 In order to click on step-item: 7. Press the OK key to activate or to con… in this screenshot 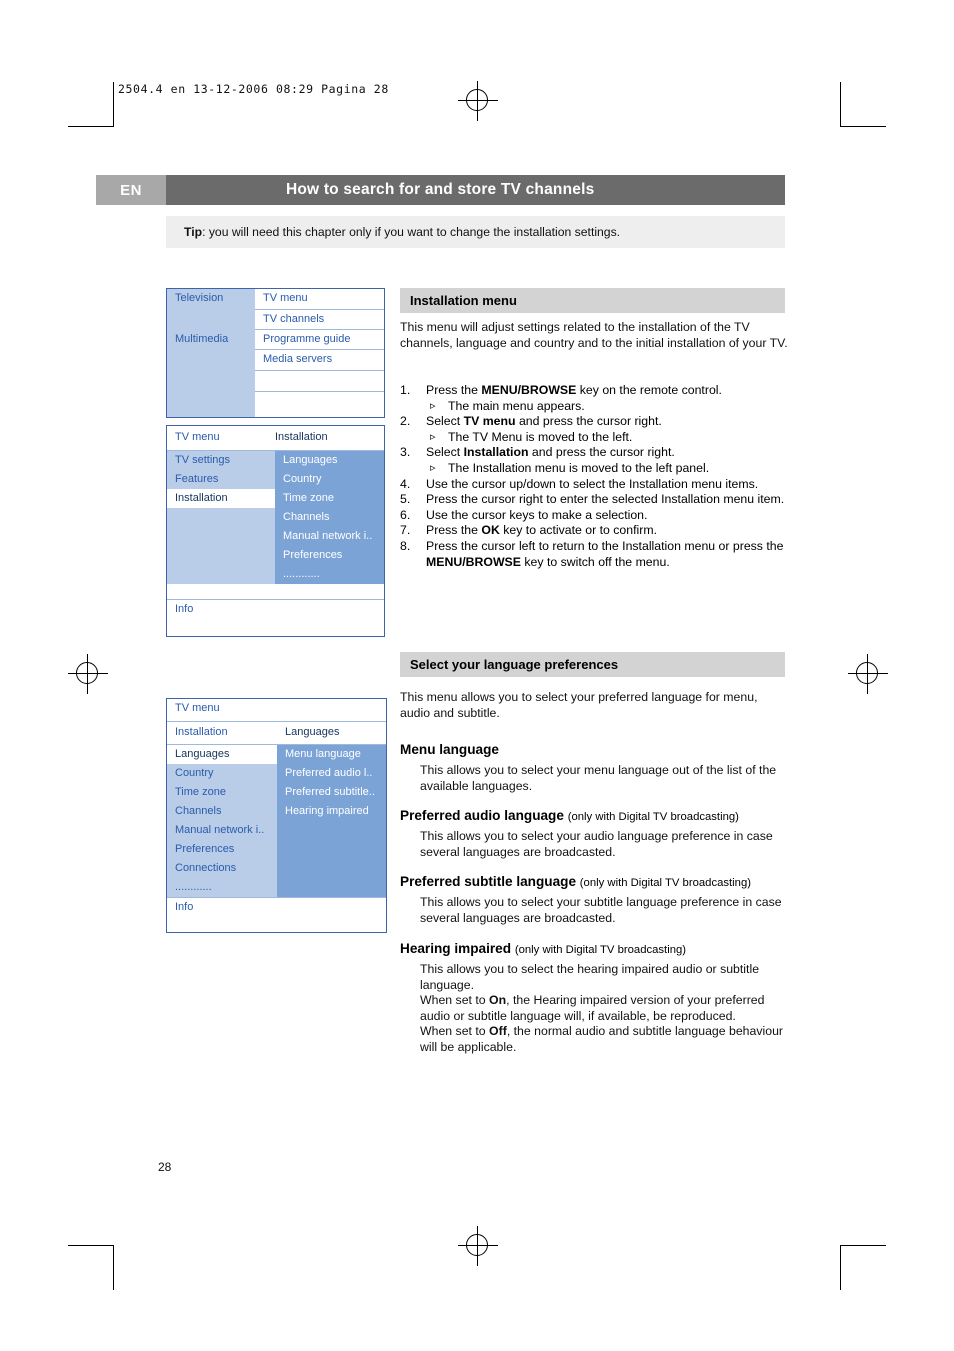, I will do `click(597, 531)`.